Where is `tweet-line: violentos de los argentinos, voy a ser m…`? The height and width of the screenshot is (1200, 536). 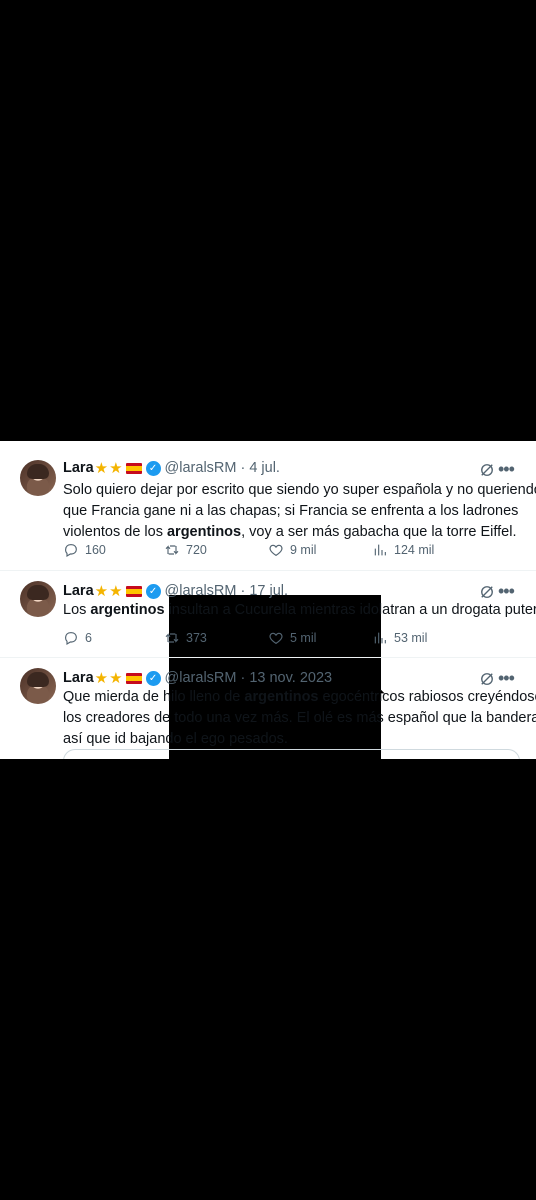 tweet-line: violentos de los argentinos, voy a ser m… is located at coordinates (290, 532).